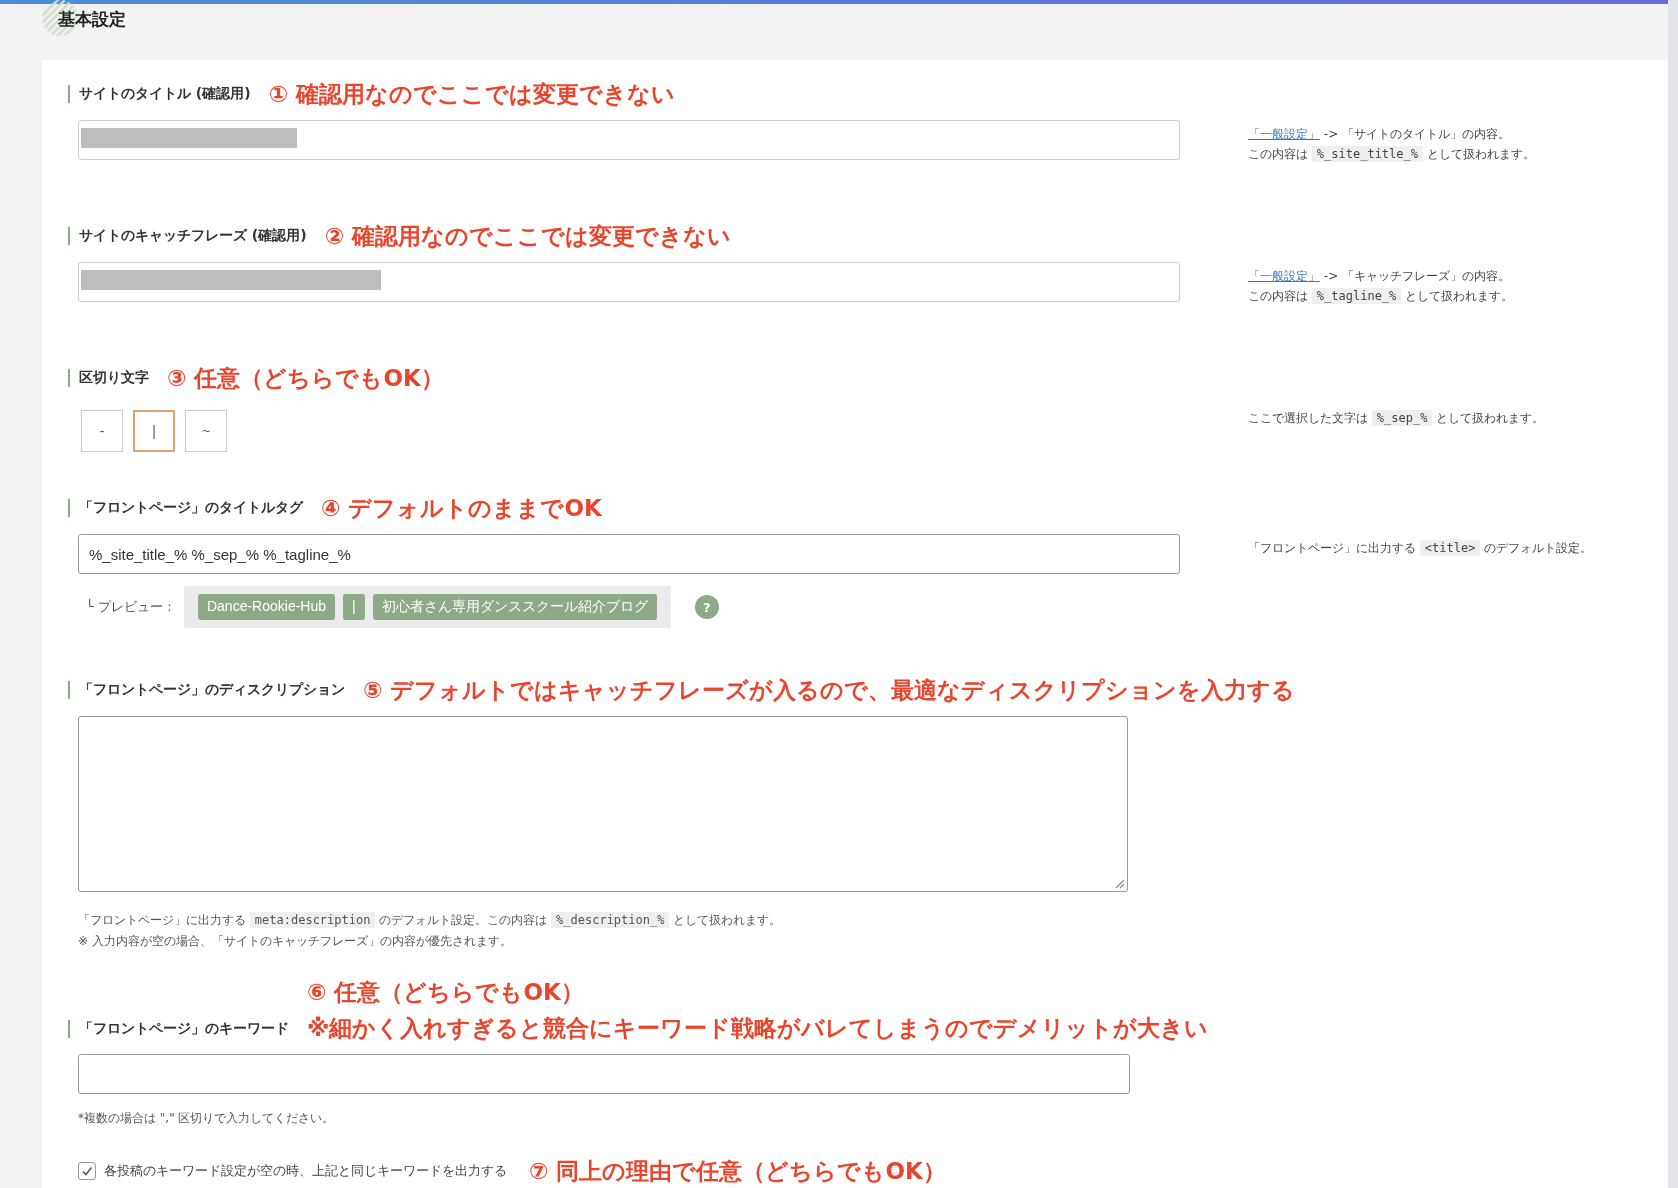 The height and width of the screenshot is (1188, 1678). Describe the element at coordinates (131, 607) in the screenshot. I see `preview-label: └ プレビュー：` at that location.